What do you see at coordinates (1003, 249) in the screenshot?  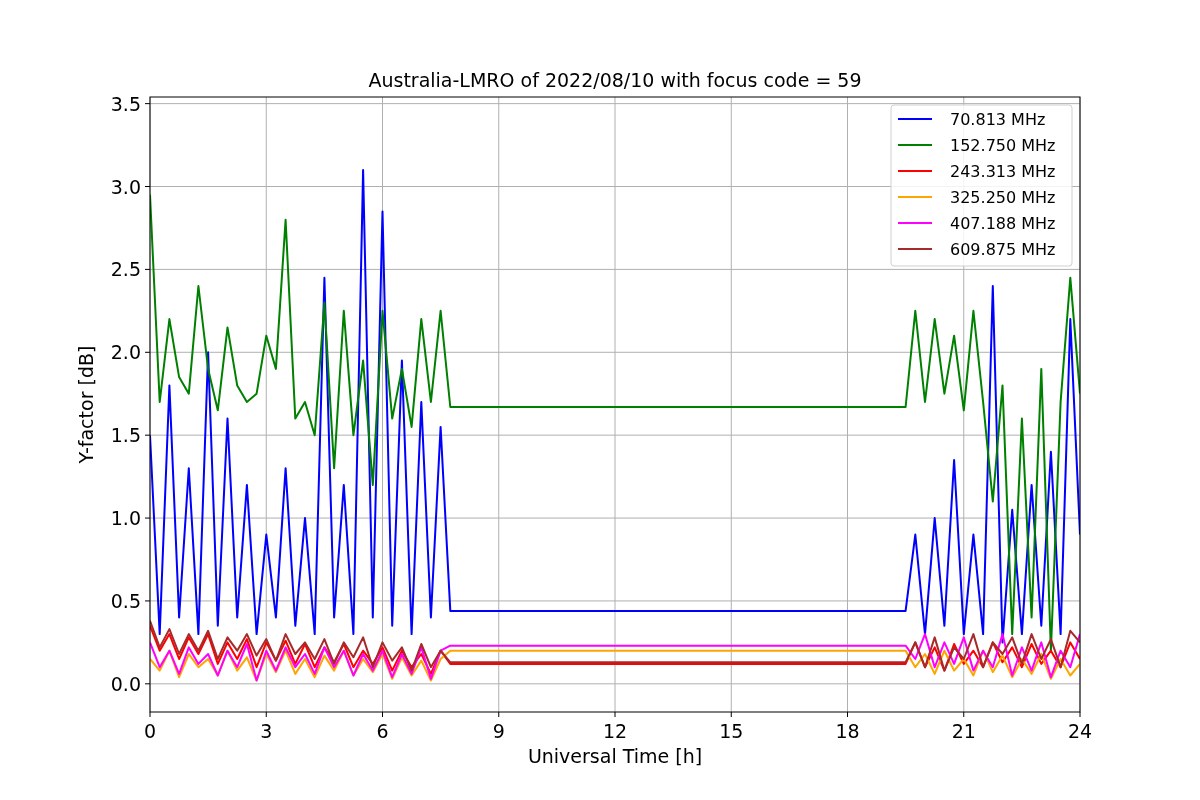 I see `legend-label: 609.875 MHz` at bounding box center [1003, 249].